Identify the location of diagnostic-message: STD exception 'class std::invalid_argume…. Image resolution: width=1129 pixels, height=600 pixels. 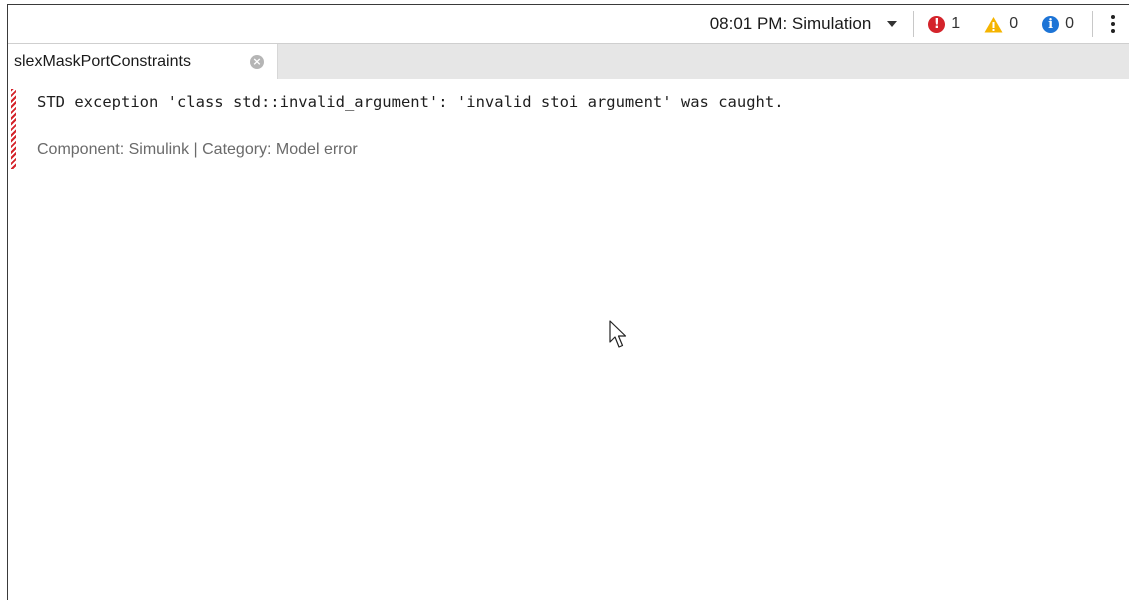
(410, 102).